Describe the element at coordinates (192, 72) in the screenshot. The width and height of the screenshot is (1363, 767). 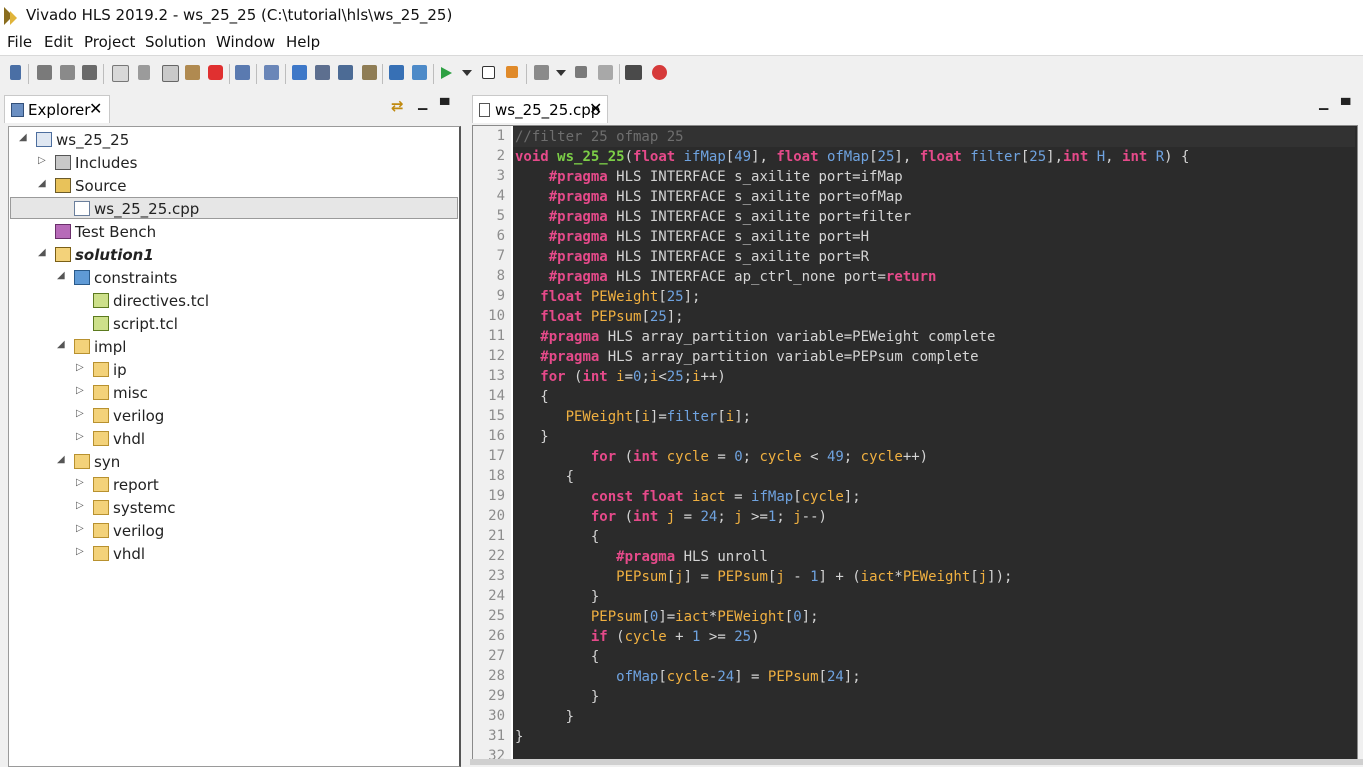
I see `paste-icon` at that location.